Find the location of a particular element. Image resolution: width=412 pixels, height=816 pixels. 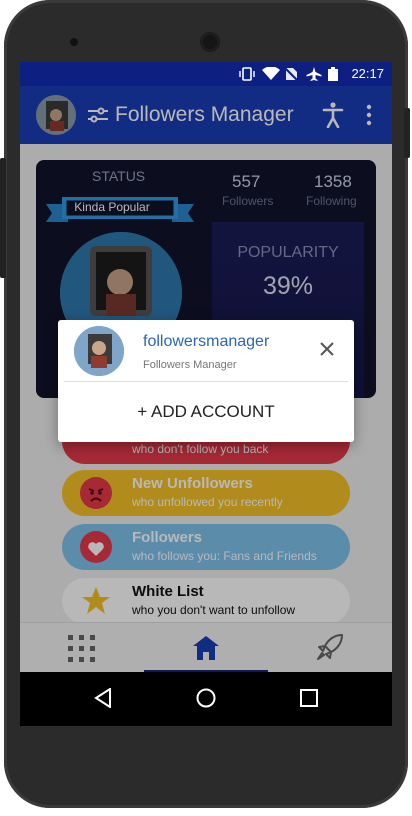

dialog-app-name: Followers Manager is located at coordinates (190, 365).